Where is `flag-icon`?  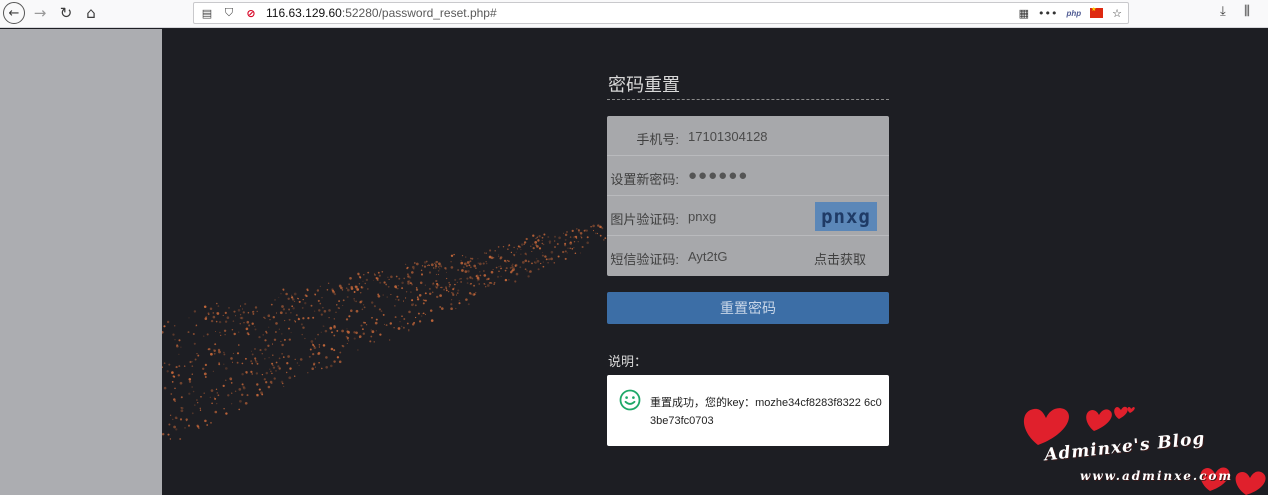 flag-icon is located at coordinates (1097, 12).